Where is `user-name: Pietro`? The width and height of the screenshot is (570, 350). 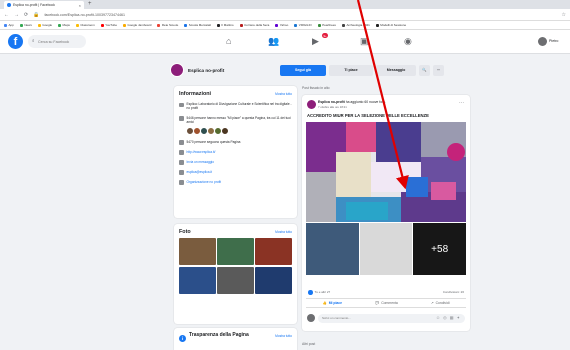
user-name: Pietro is located at coordinates (553, 41).